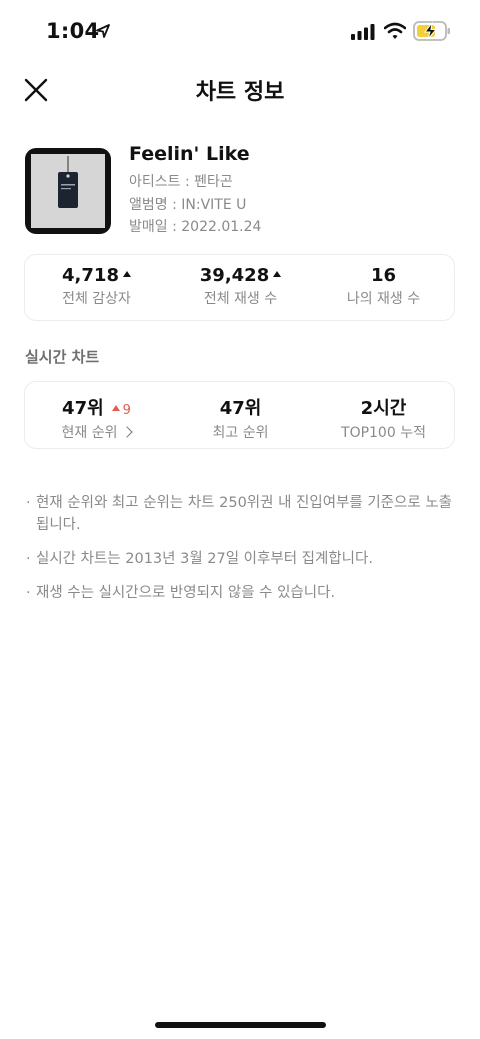 This screenshot has height=1039, width=480. What do you see at coordinates (195, 227) in the screenshot?
I see `release-date-line: 발매일 : 2022.01.24` at bounding box center [195, 227].